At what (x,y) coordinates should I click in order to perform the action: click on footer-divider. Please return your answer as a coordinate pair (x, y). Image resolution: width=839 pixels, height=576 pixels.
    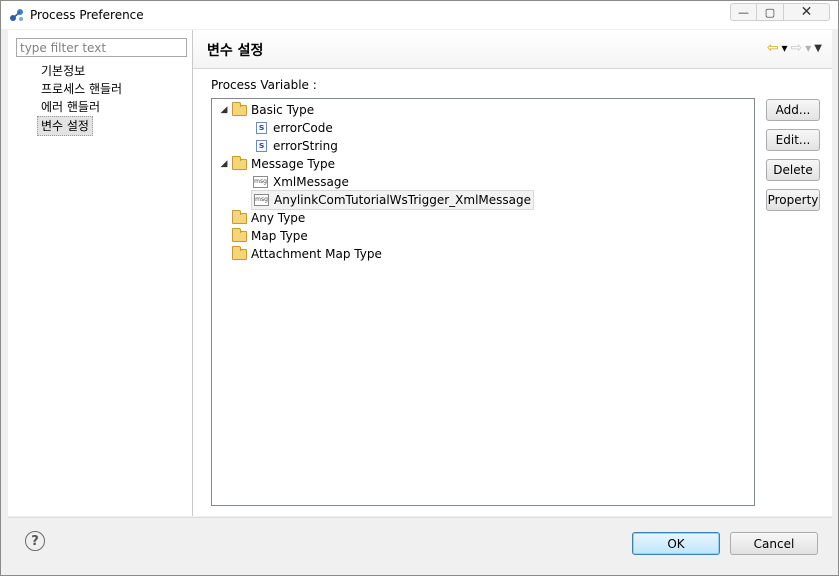
    Looking at the image, I should click on (420, 517).